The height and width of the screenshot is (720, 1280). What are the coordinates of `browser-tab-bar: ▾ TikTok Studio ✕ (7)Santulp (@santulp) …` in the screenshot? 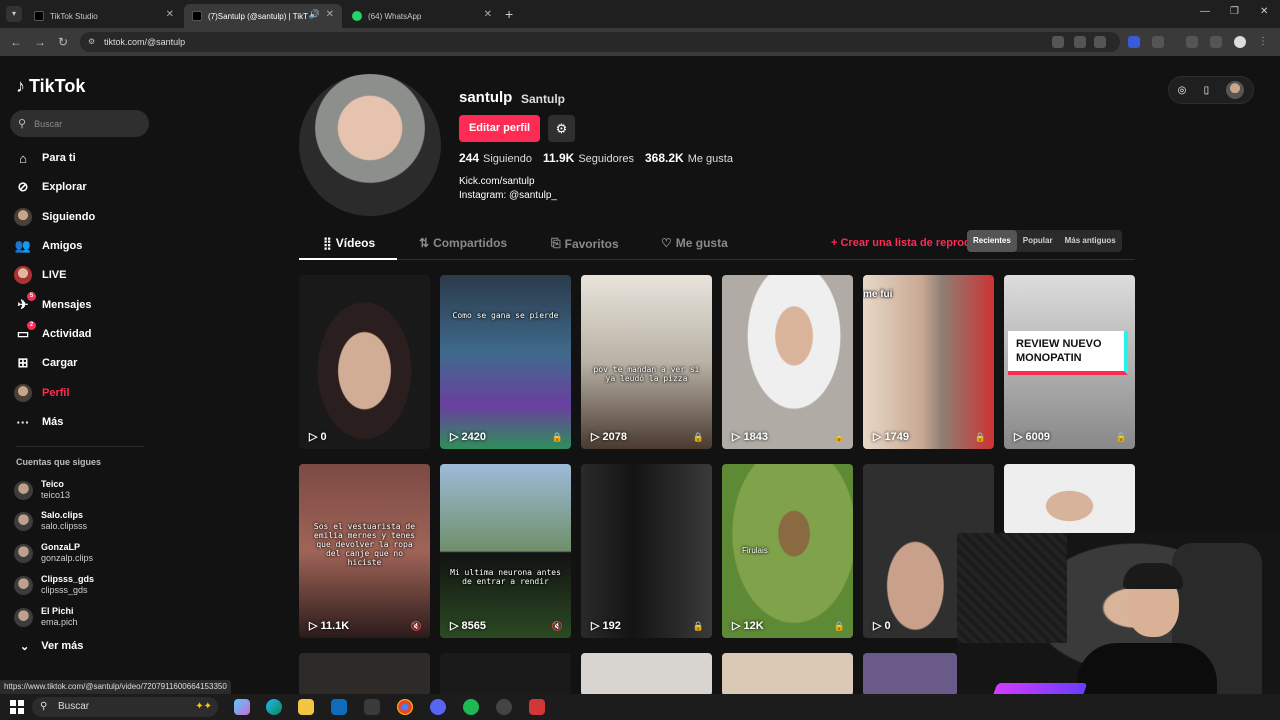 It's located at (640, 14).